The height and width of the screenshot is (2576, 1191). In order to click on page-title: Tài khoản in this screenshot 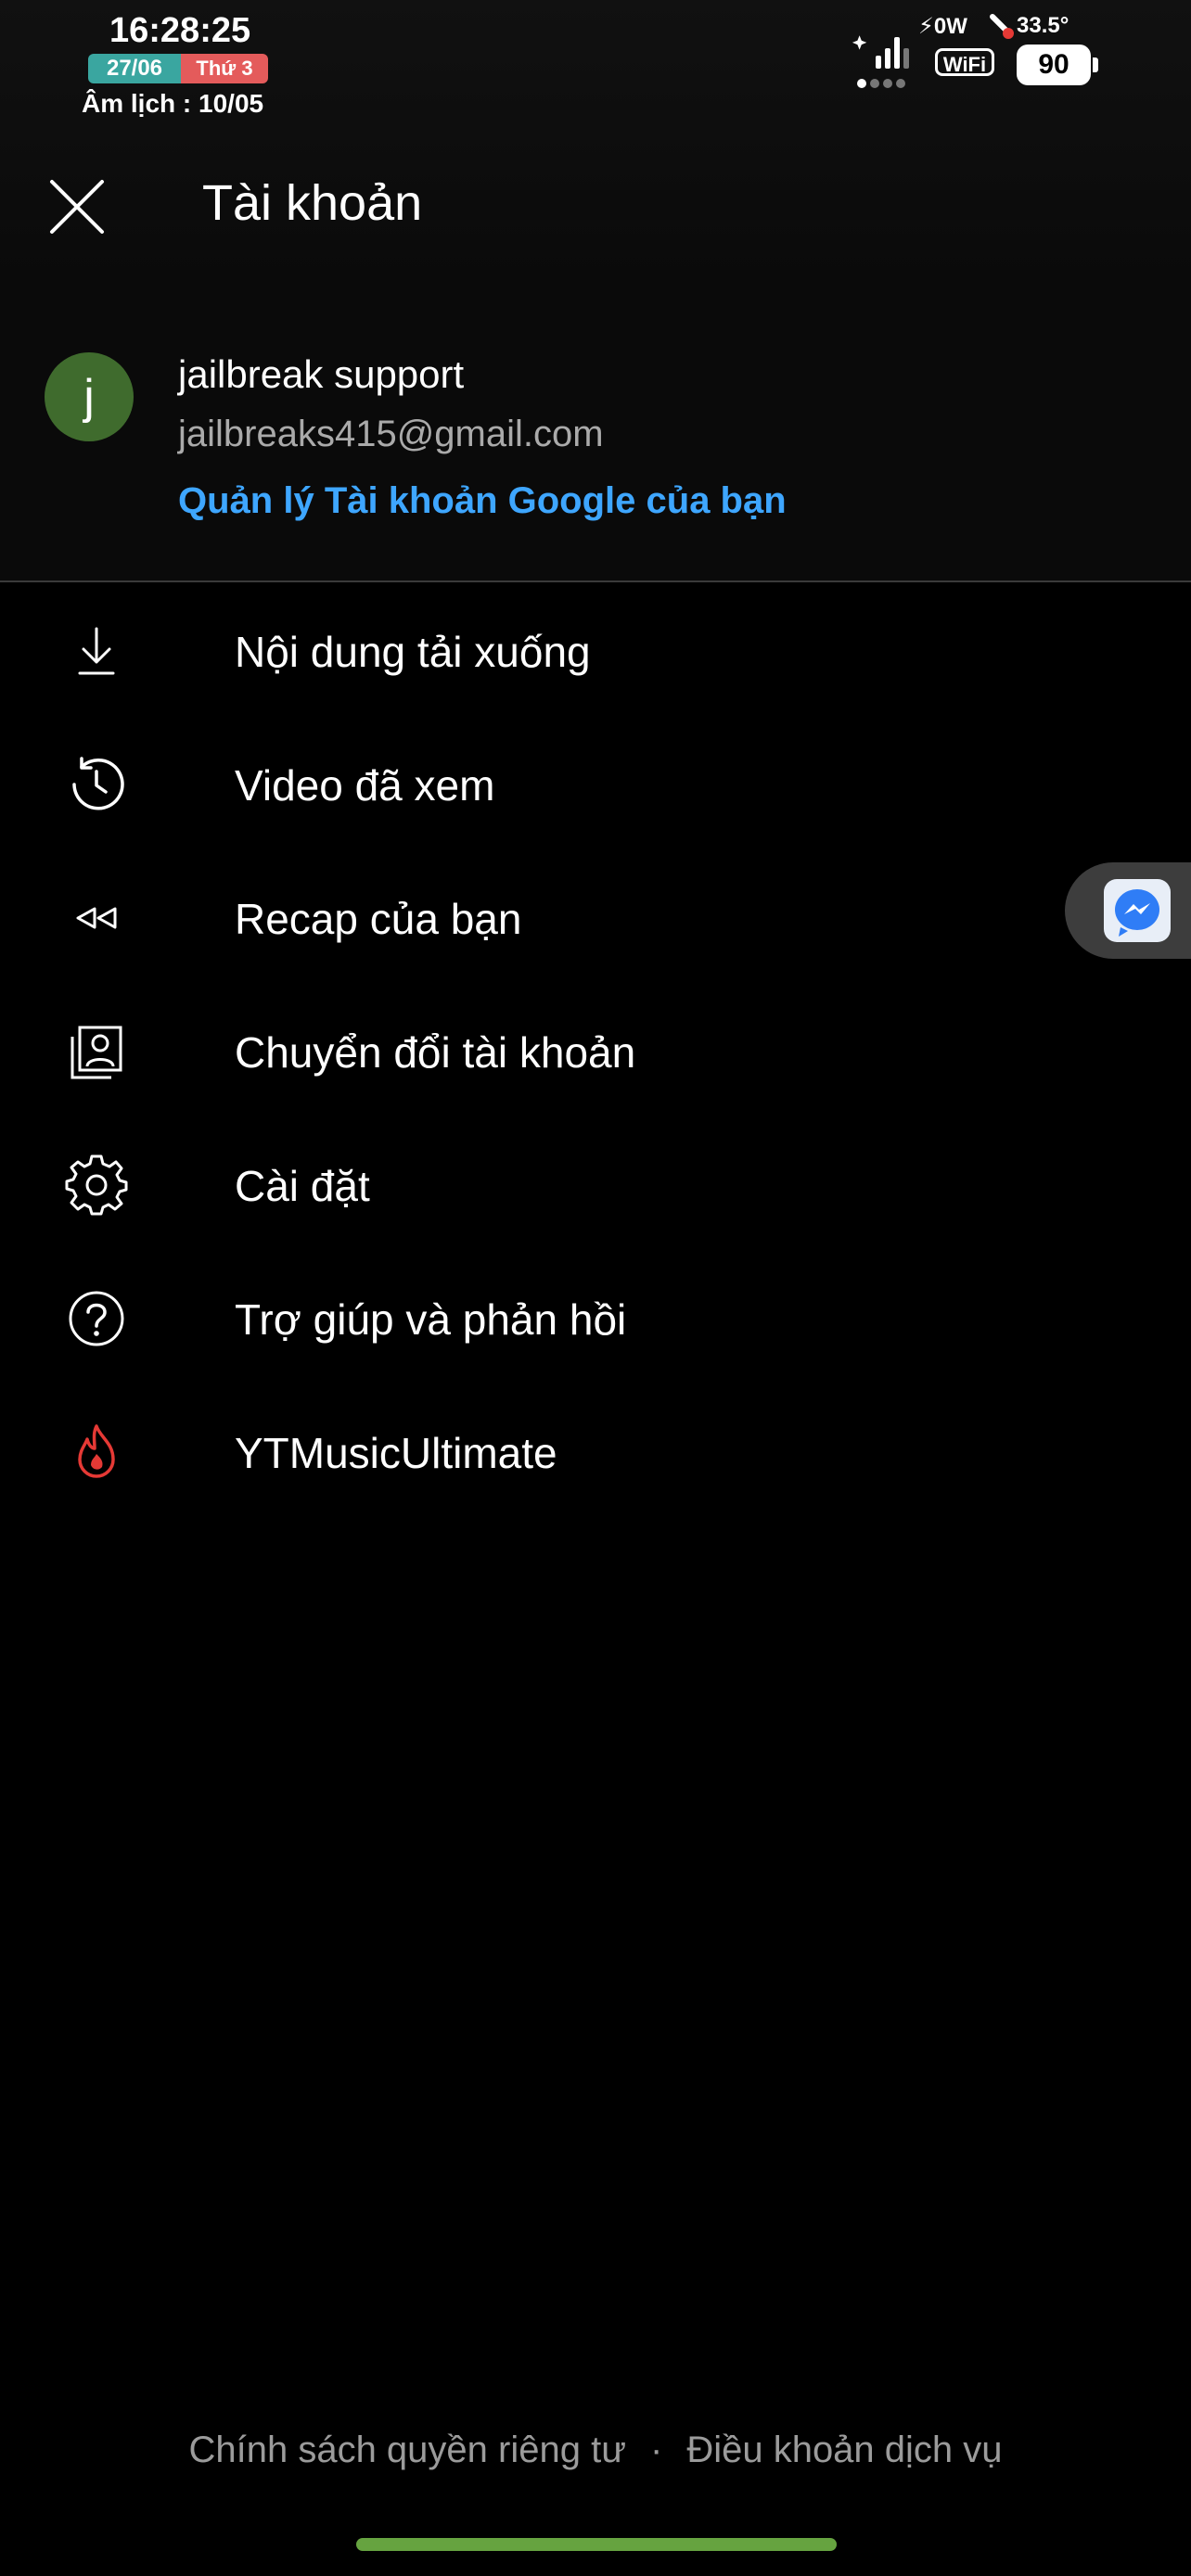, I will do `click(312, 203)`.